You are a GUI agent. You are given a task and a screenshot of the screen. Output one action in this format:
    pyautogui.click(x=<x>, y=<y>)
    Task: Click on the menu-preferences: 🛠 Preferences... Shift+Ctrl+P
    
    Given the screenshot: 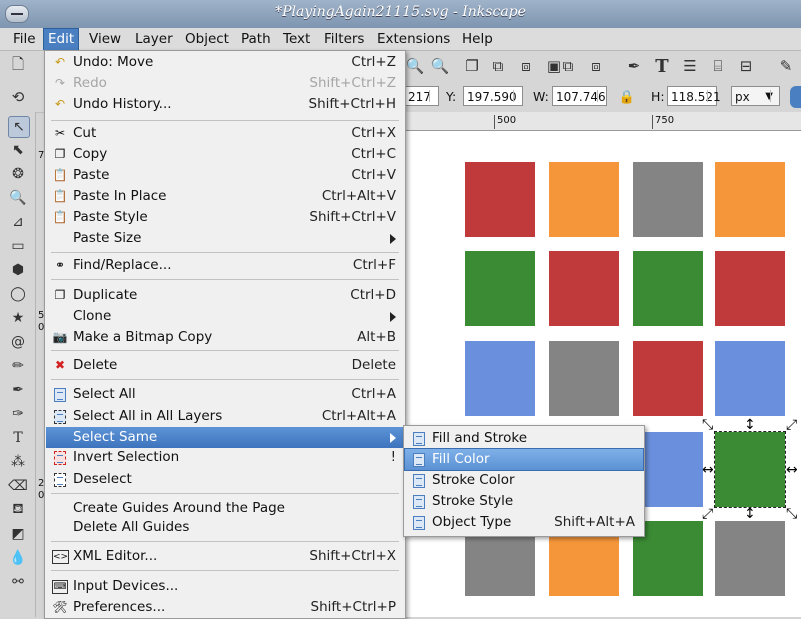 What is the action you would take?
    pyautogui.click(x=225, y=607)
    